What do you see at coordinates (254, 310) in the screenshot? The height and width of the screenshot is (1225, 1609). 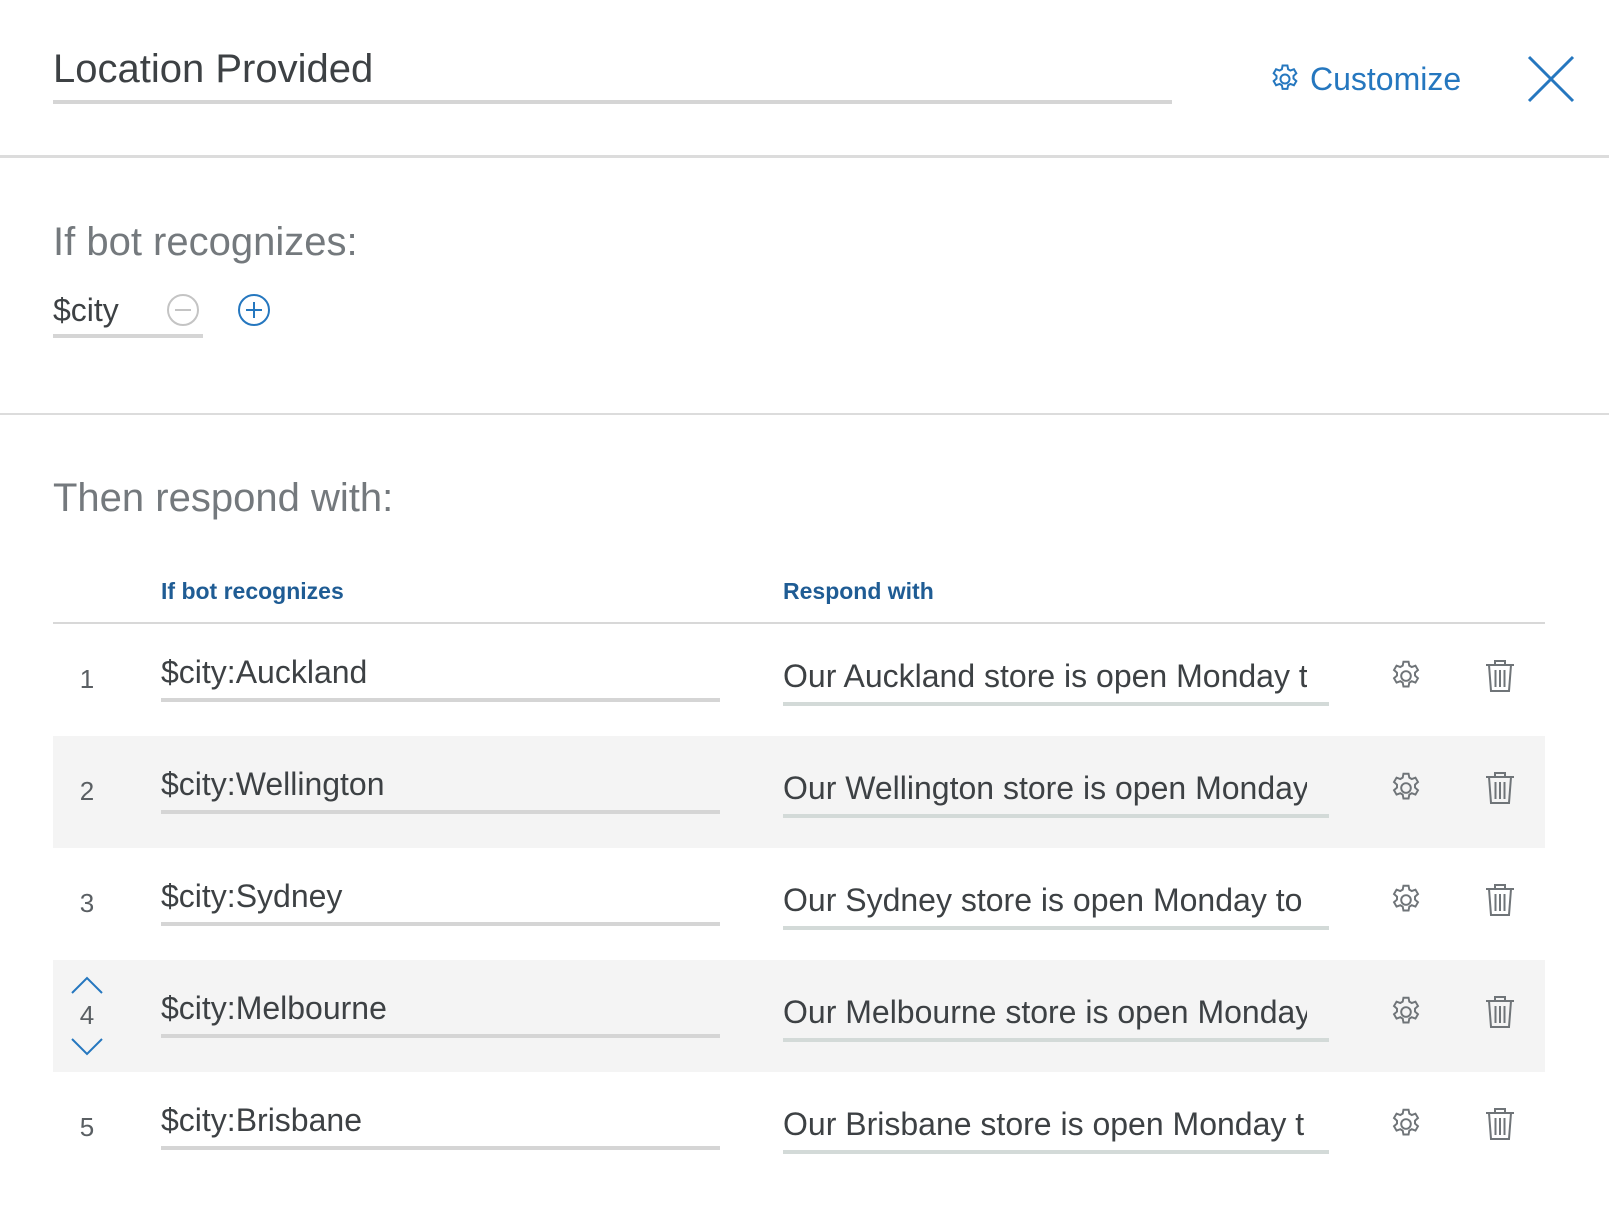 I see `plus-circle-icon` at bounding box center [254, 310].